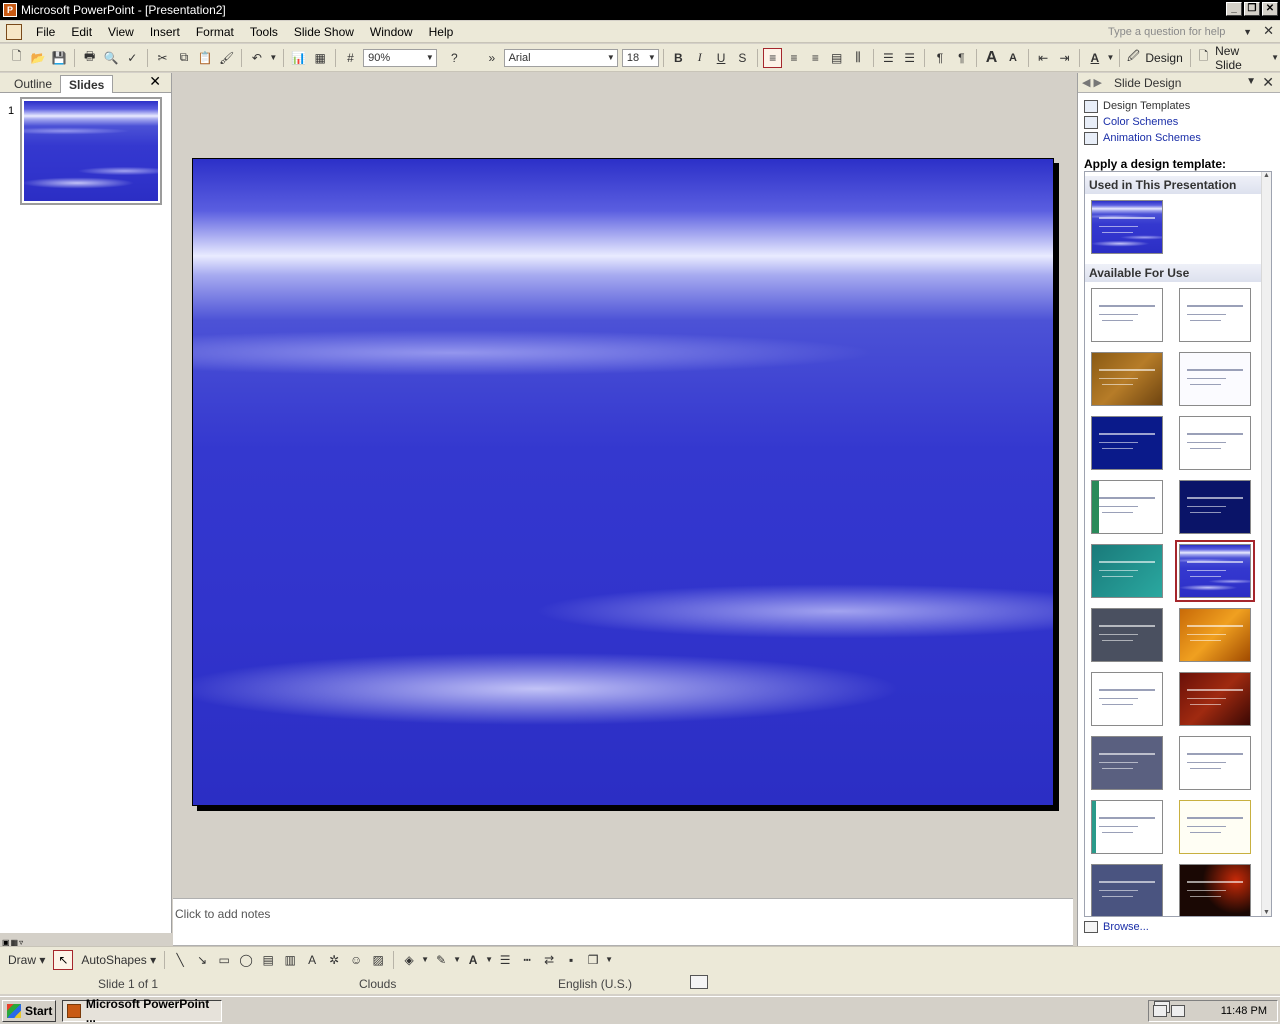 This screenshot has height=1024, width=1280. I want to click on align-right-icon: ≡, so click(815, 58).